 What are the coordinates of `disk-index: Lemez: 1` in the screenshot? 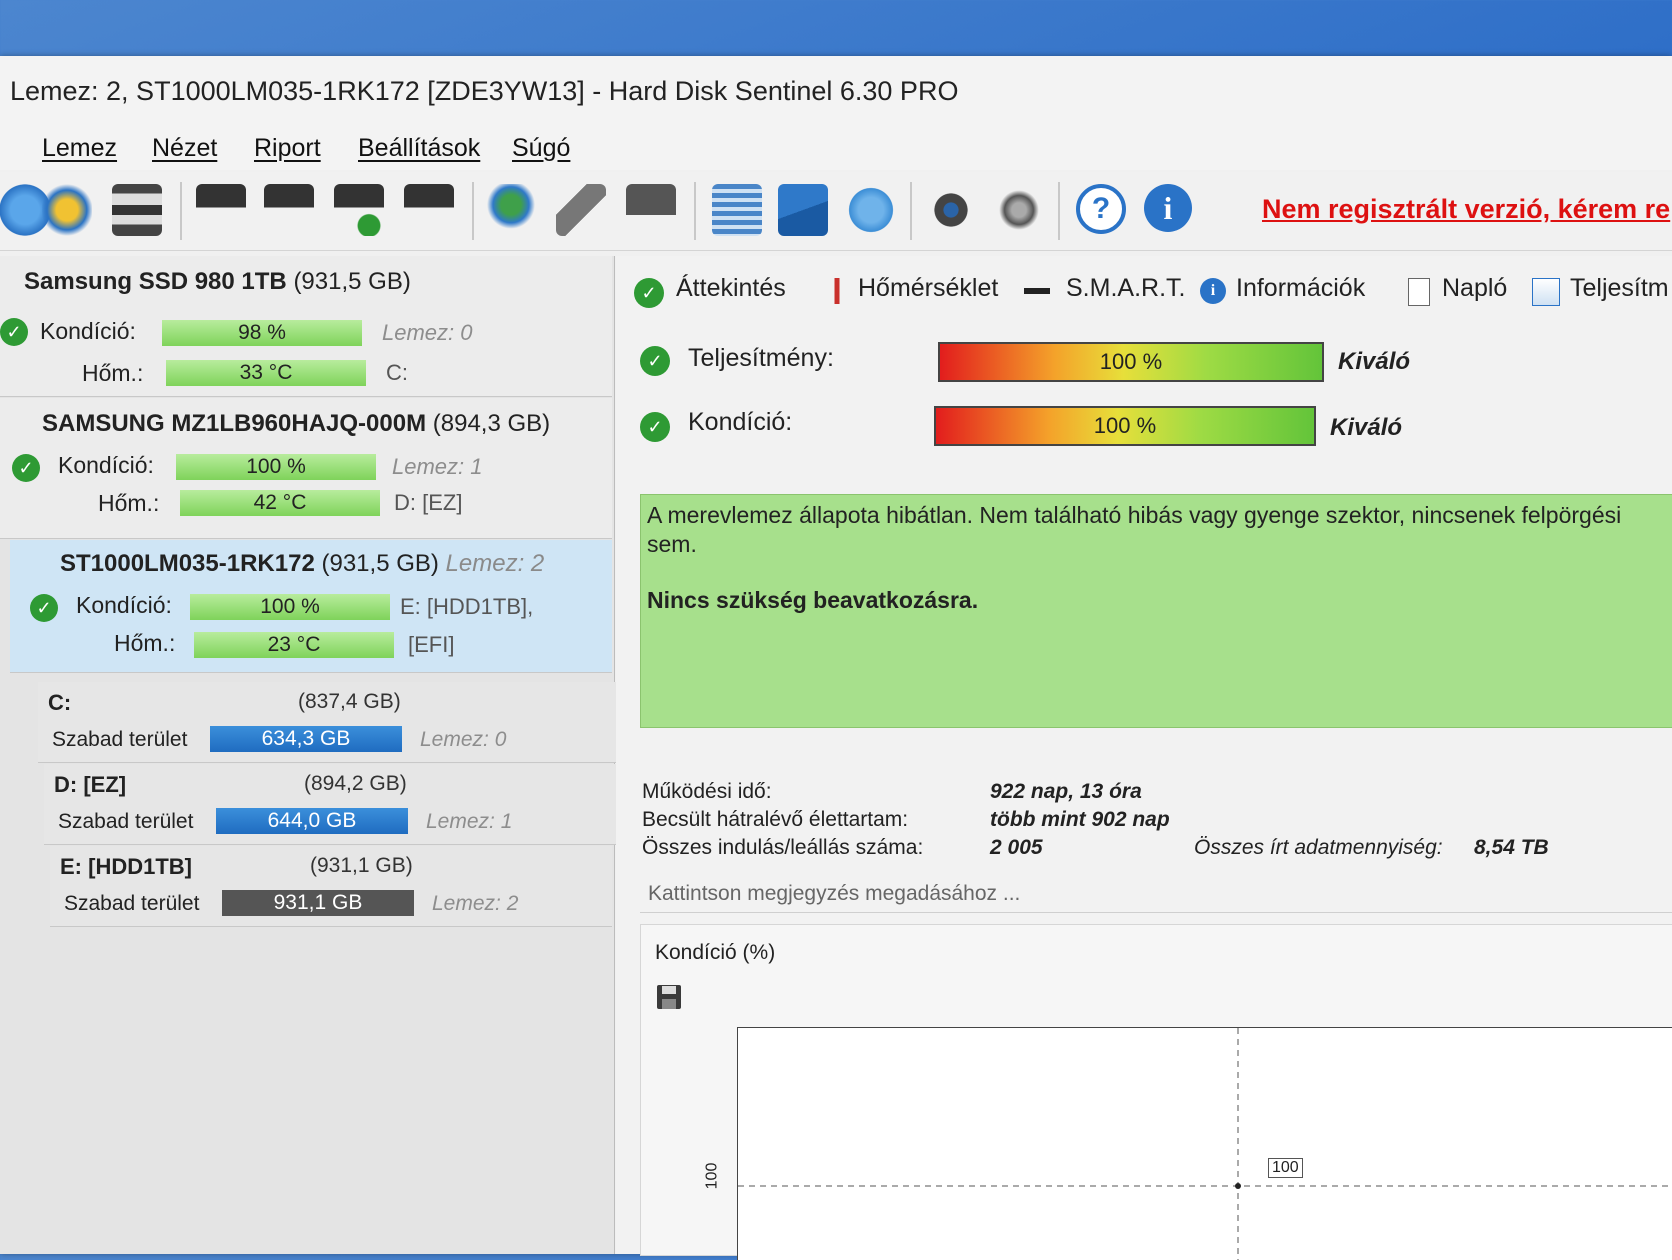 It's located at (437, 466).